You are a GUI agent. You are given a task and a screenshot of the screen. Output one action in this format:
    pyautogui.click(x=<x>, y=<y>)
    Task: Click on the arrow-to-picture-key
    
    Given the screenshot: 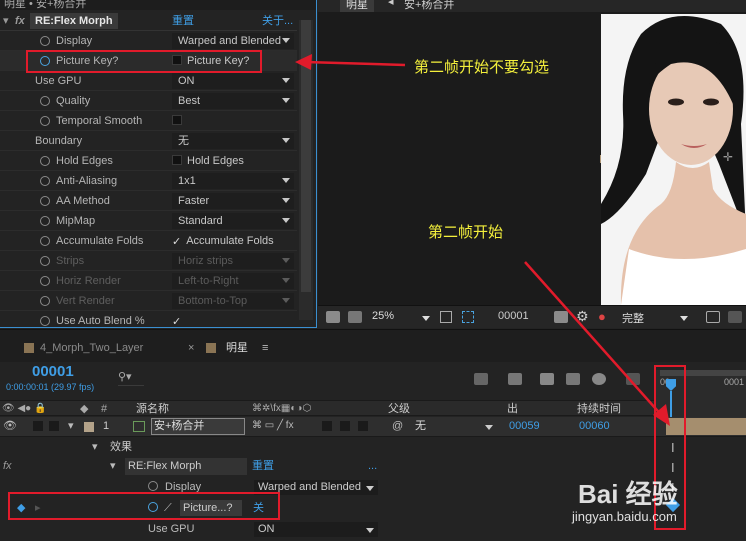 What is the action you would take?
    pyautogui.click(x=355, y=63)
    